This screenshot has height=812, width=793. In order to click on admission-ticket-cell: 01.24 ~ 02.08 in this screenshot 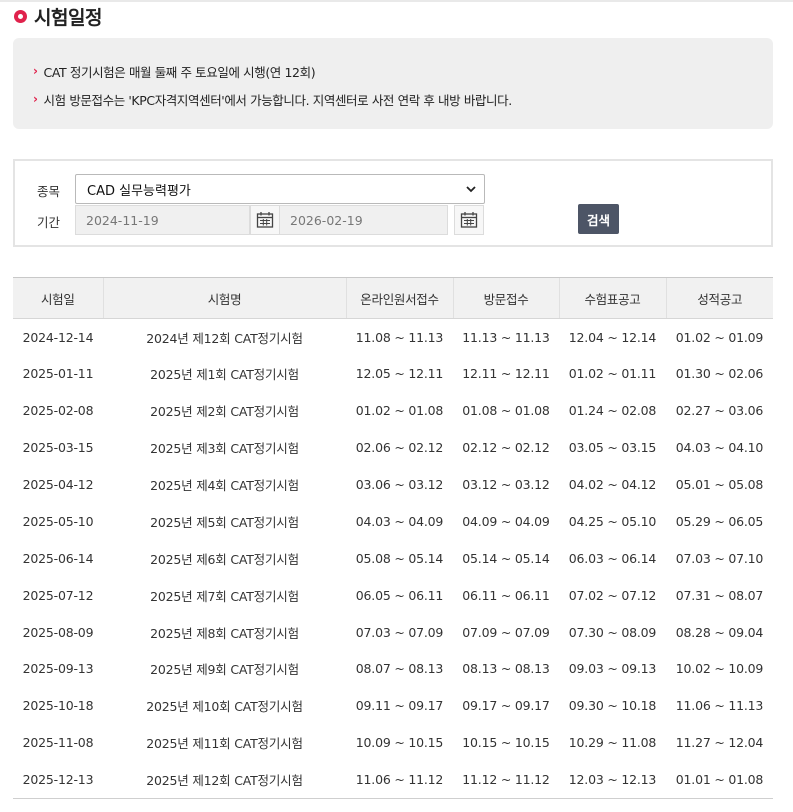, I will do `click(612, 411)`.